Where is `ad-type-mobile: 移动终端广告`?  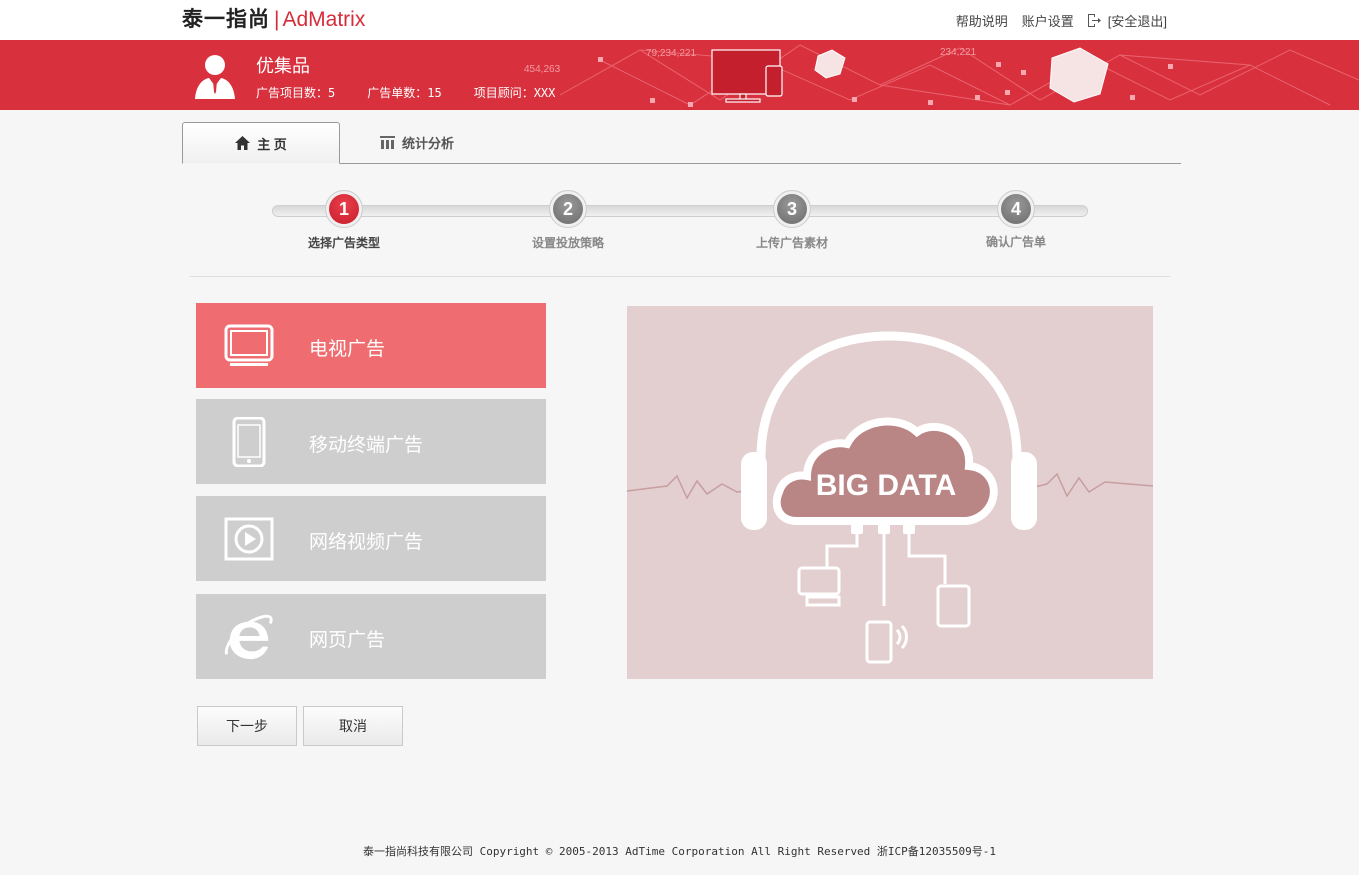
ad-type-mobile: 移动终端广告 is located at coordinates (371, 441).